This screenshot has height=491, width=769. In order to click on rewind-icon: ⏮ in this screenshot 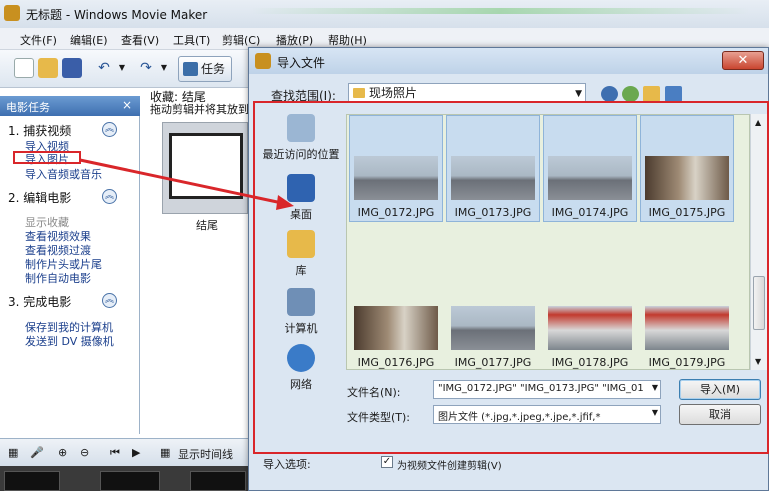, I will do `click(115, 453)`.